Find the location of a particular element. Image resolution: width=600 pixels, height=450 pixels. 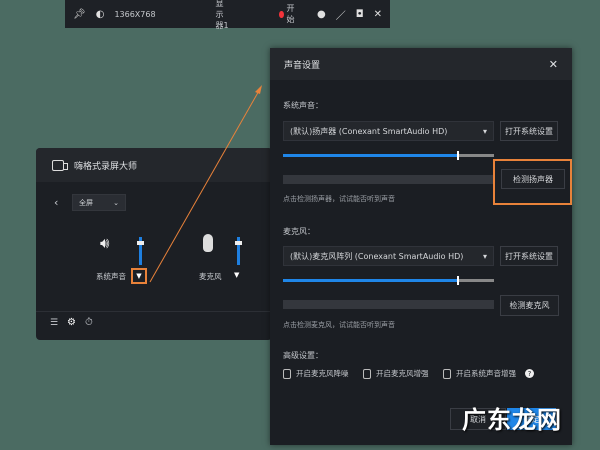

arrow-head is located at coordinates (258, 89).